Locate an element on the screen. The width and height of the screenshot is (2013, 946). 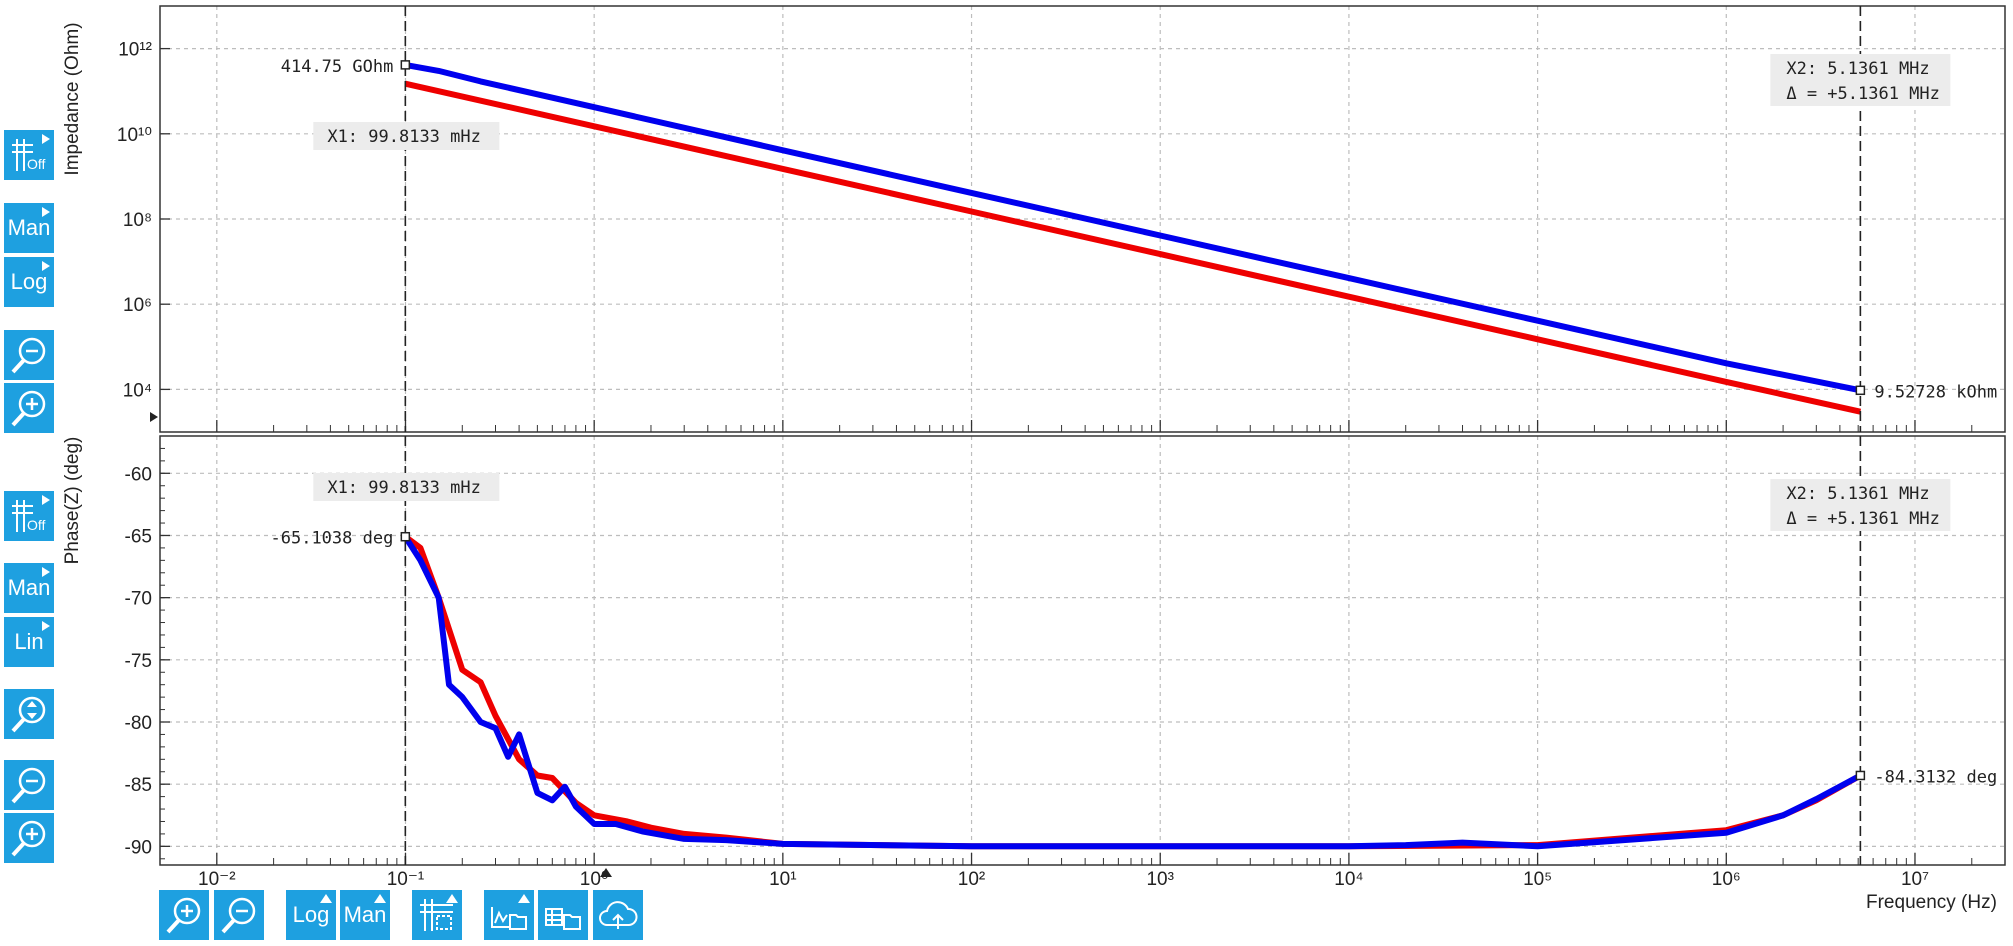
zoom-fit-y-button is located at coordinates (29, 714).